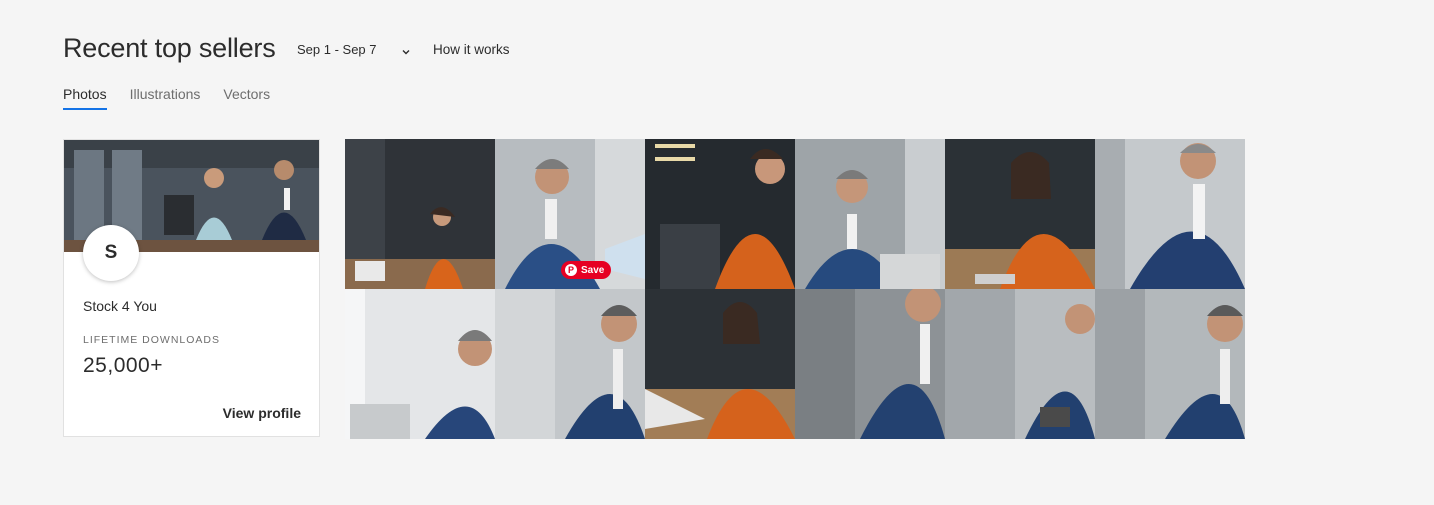  Describe the element at coordinates (593, 270) in the screenshot. I see `save-label: Save` at that location.